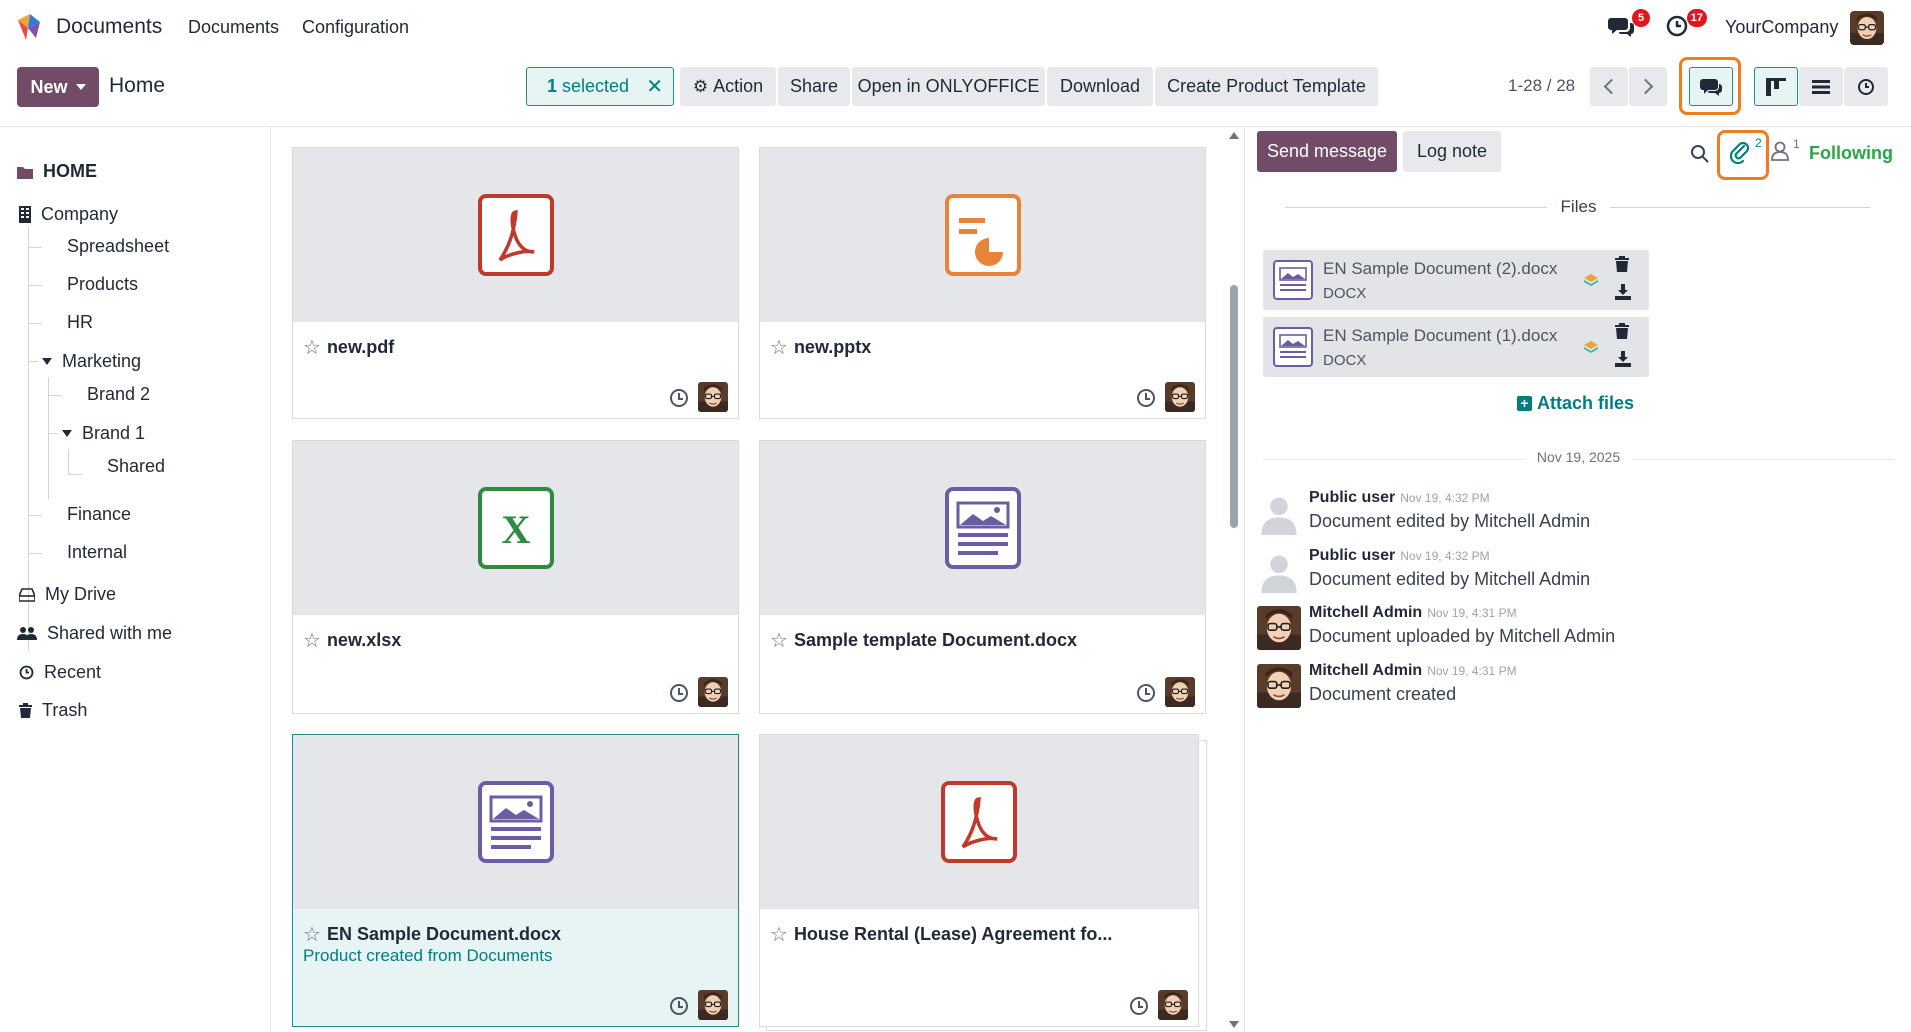 Image resolution: width=1911 pixels, height=1032 pixels. I want to click on user-avatar, so click(1867, 28).